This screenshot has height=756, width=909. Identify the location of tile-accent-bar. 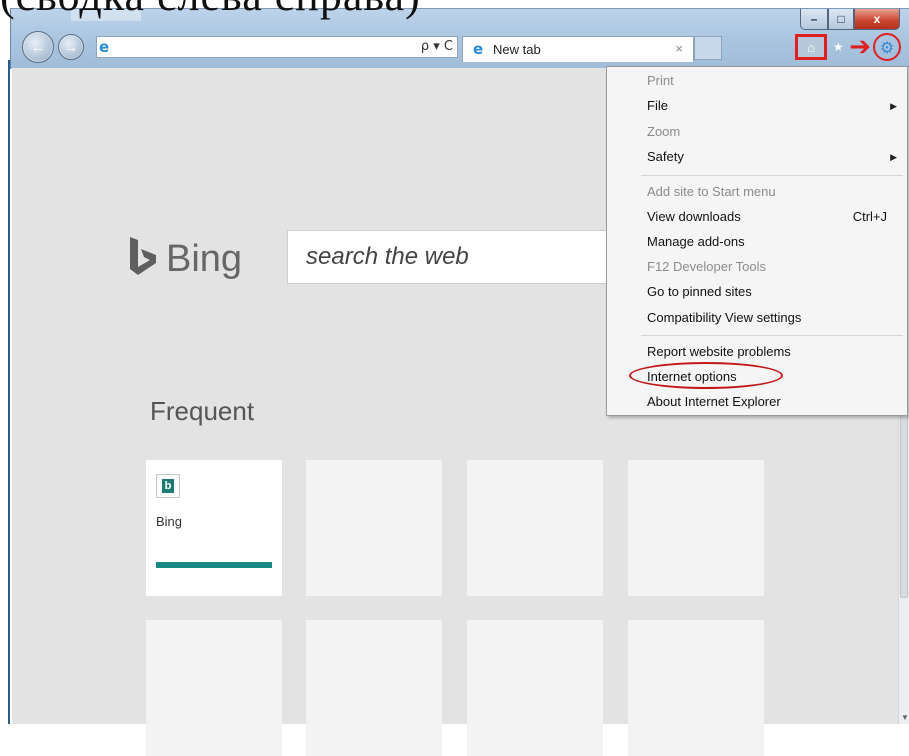
(214, 565).